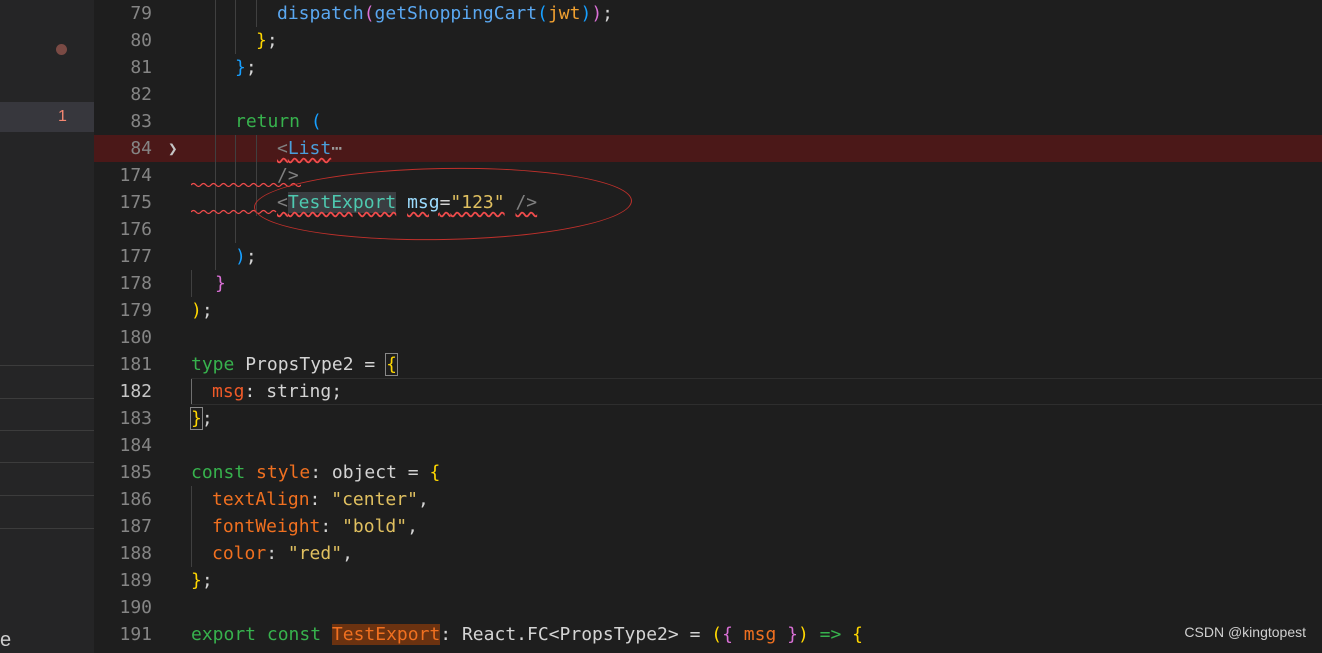 The image size is (1322, 653). Describe the element at coordinates (62, 116) in the screenshot. I see `problem-count-badge: 1` at that location.